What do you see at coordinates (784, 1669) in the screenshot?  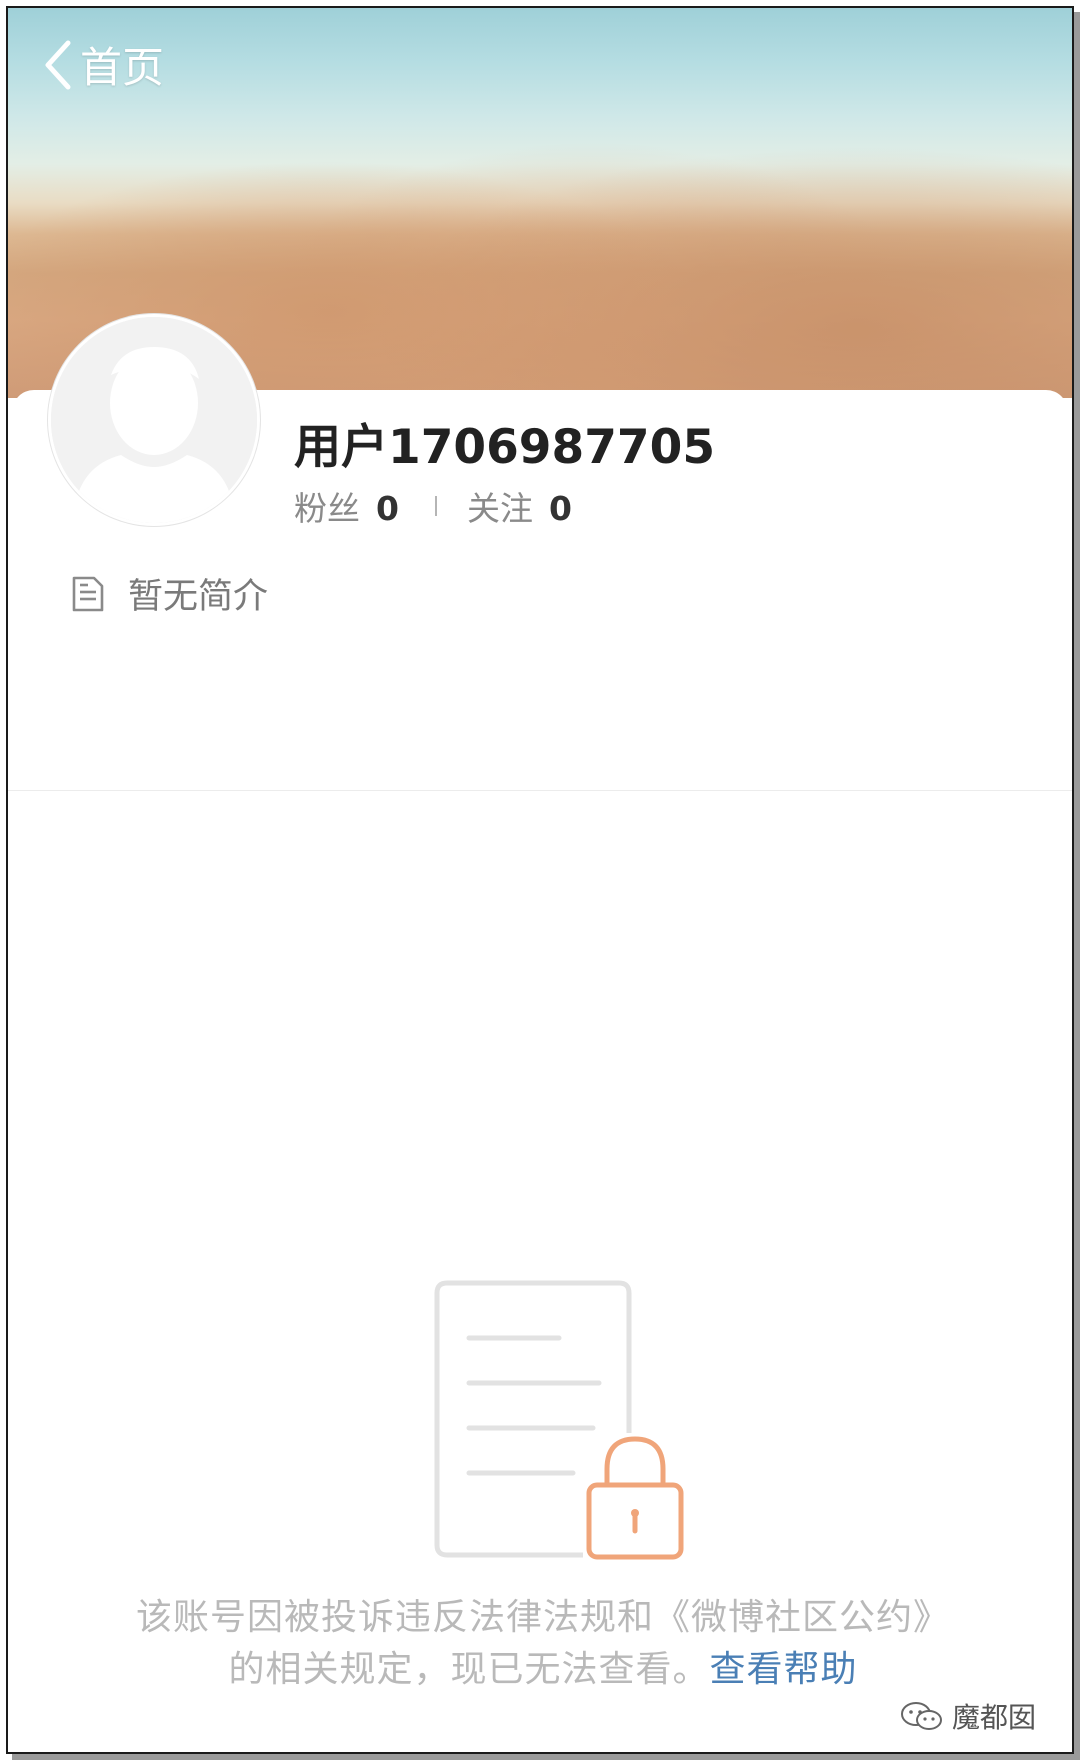 I see `view-help-link: 查看帮助` at bounding box center [784, 1669].